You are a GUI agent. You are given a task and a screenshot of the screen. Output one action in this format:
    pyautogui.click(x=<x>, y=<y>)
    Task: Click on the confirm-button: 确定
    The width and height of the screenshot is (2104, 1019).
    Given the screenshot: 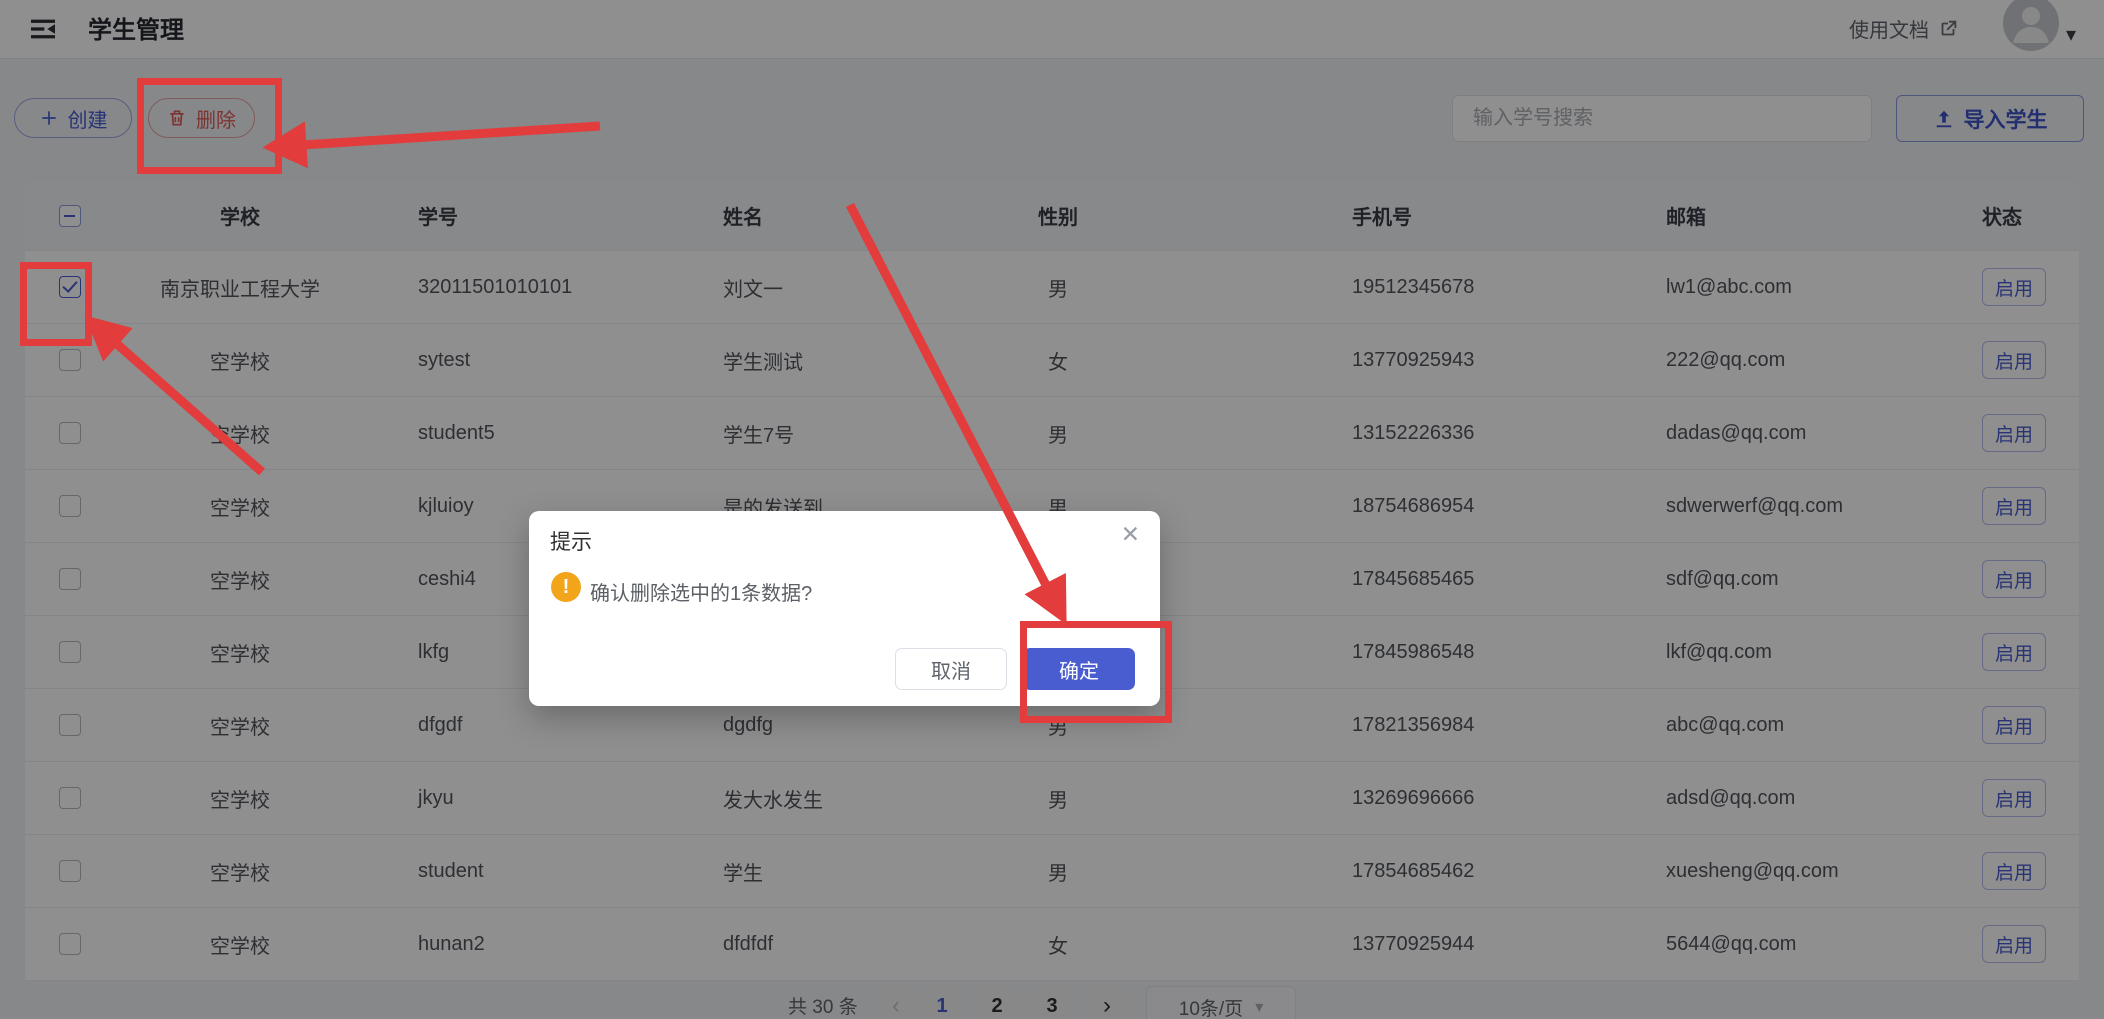 What is the action you would take?
    pyautogui.click(x=1079, y=669)
    